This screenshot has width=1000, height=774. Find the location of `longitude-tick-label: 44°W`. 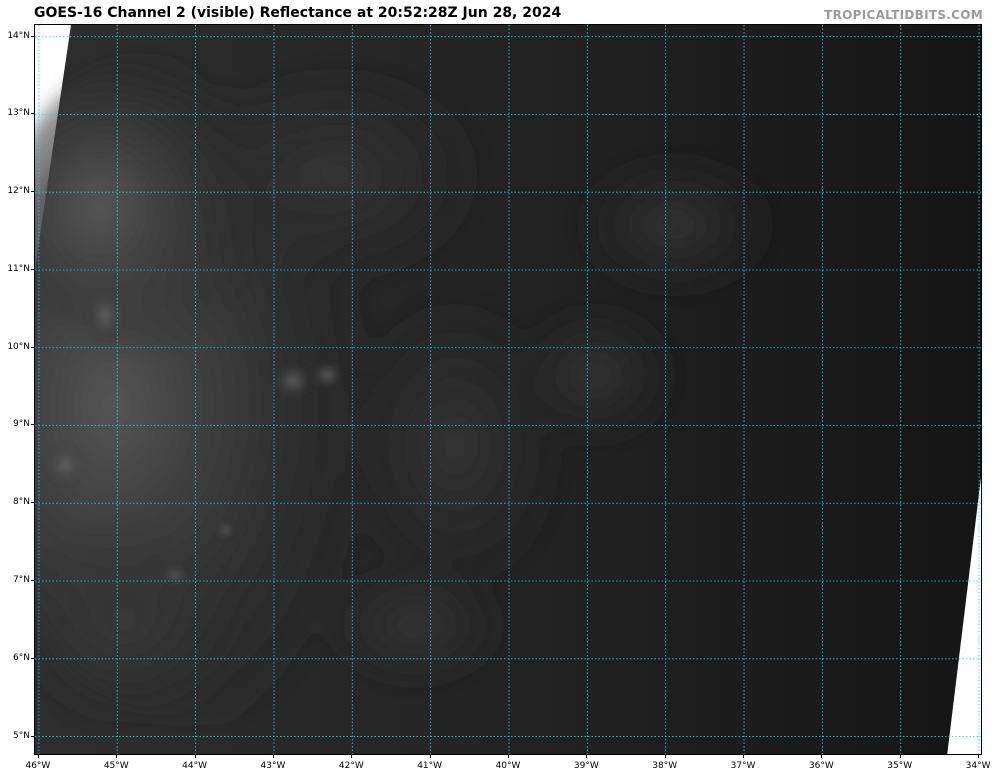

longitude-tick-label: 44°W is located at coordinates (195, 766).